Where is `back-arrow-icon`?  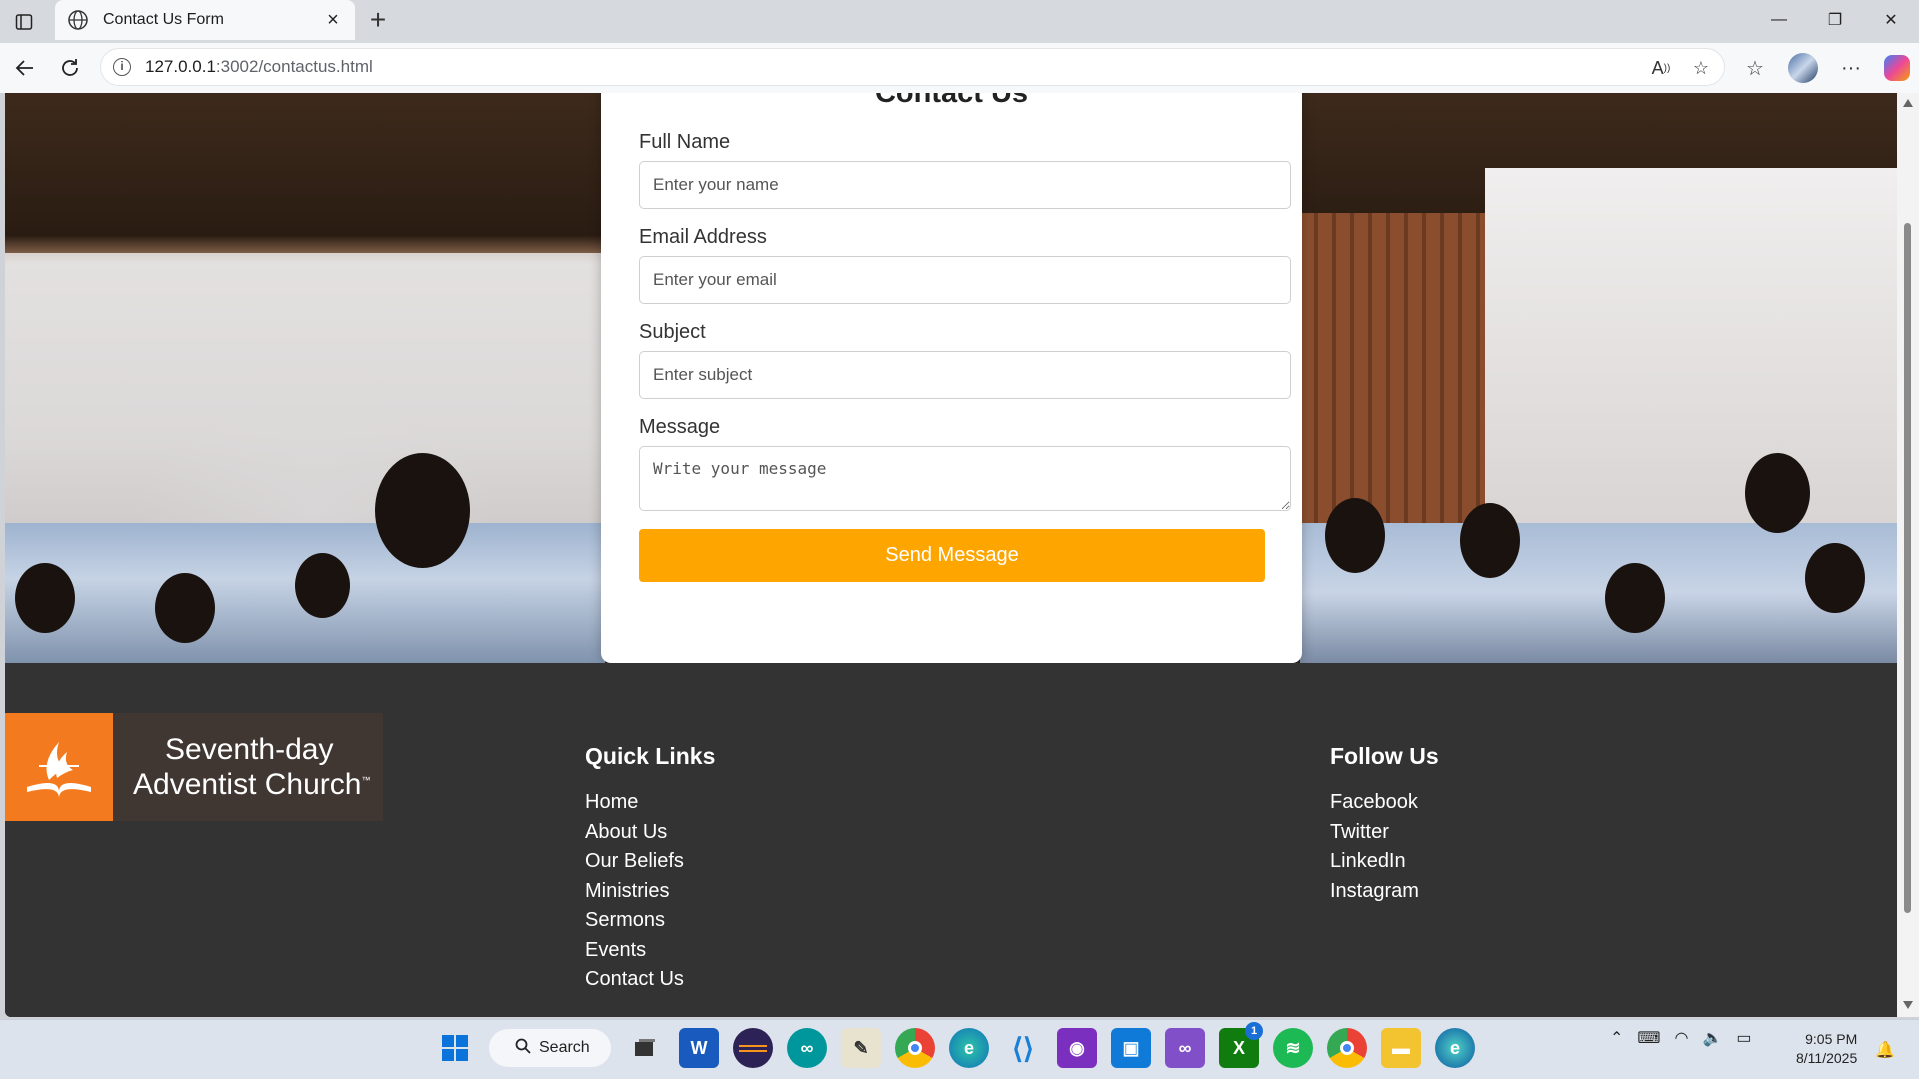
back-arrow-icon is located at coordinates (25, 68).